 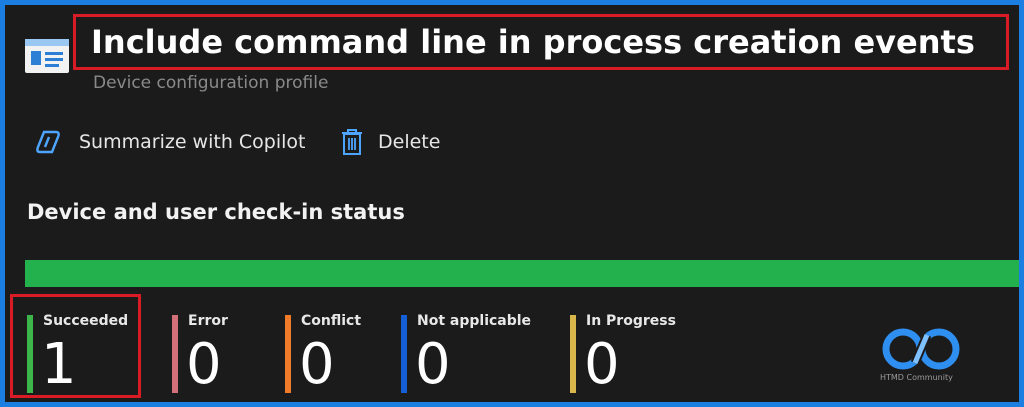 What do you see at coordinates (204, 364) in the screenshot?
I see `stat-error-value: 0` at bounding box center [204, 364].